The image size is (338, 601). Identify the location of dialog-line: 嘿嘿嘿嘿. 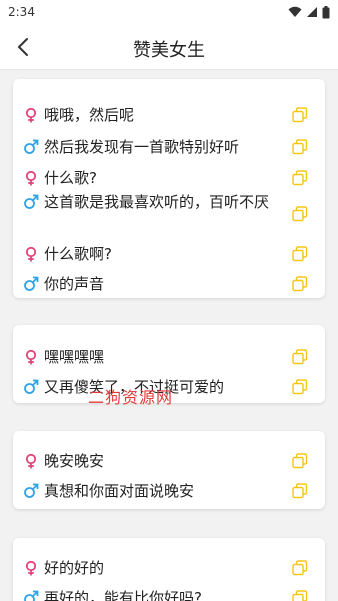
(169, 357).